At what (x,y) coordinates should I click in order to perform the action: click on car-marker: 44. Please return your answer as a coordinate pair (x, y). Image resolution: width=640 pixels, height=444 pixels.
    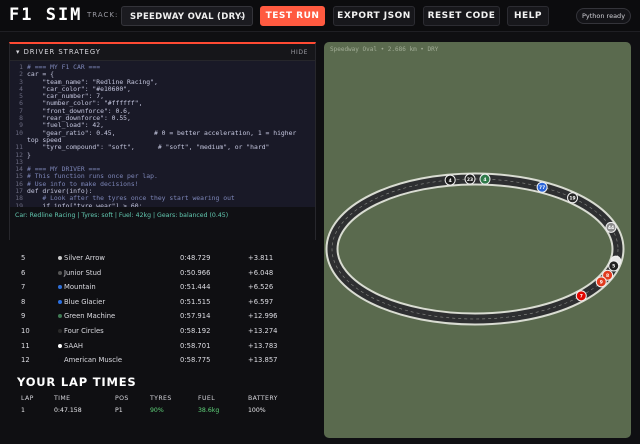
    Looking at the image, I should click on (611, 227).